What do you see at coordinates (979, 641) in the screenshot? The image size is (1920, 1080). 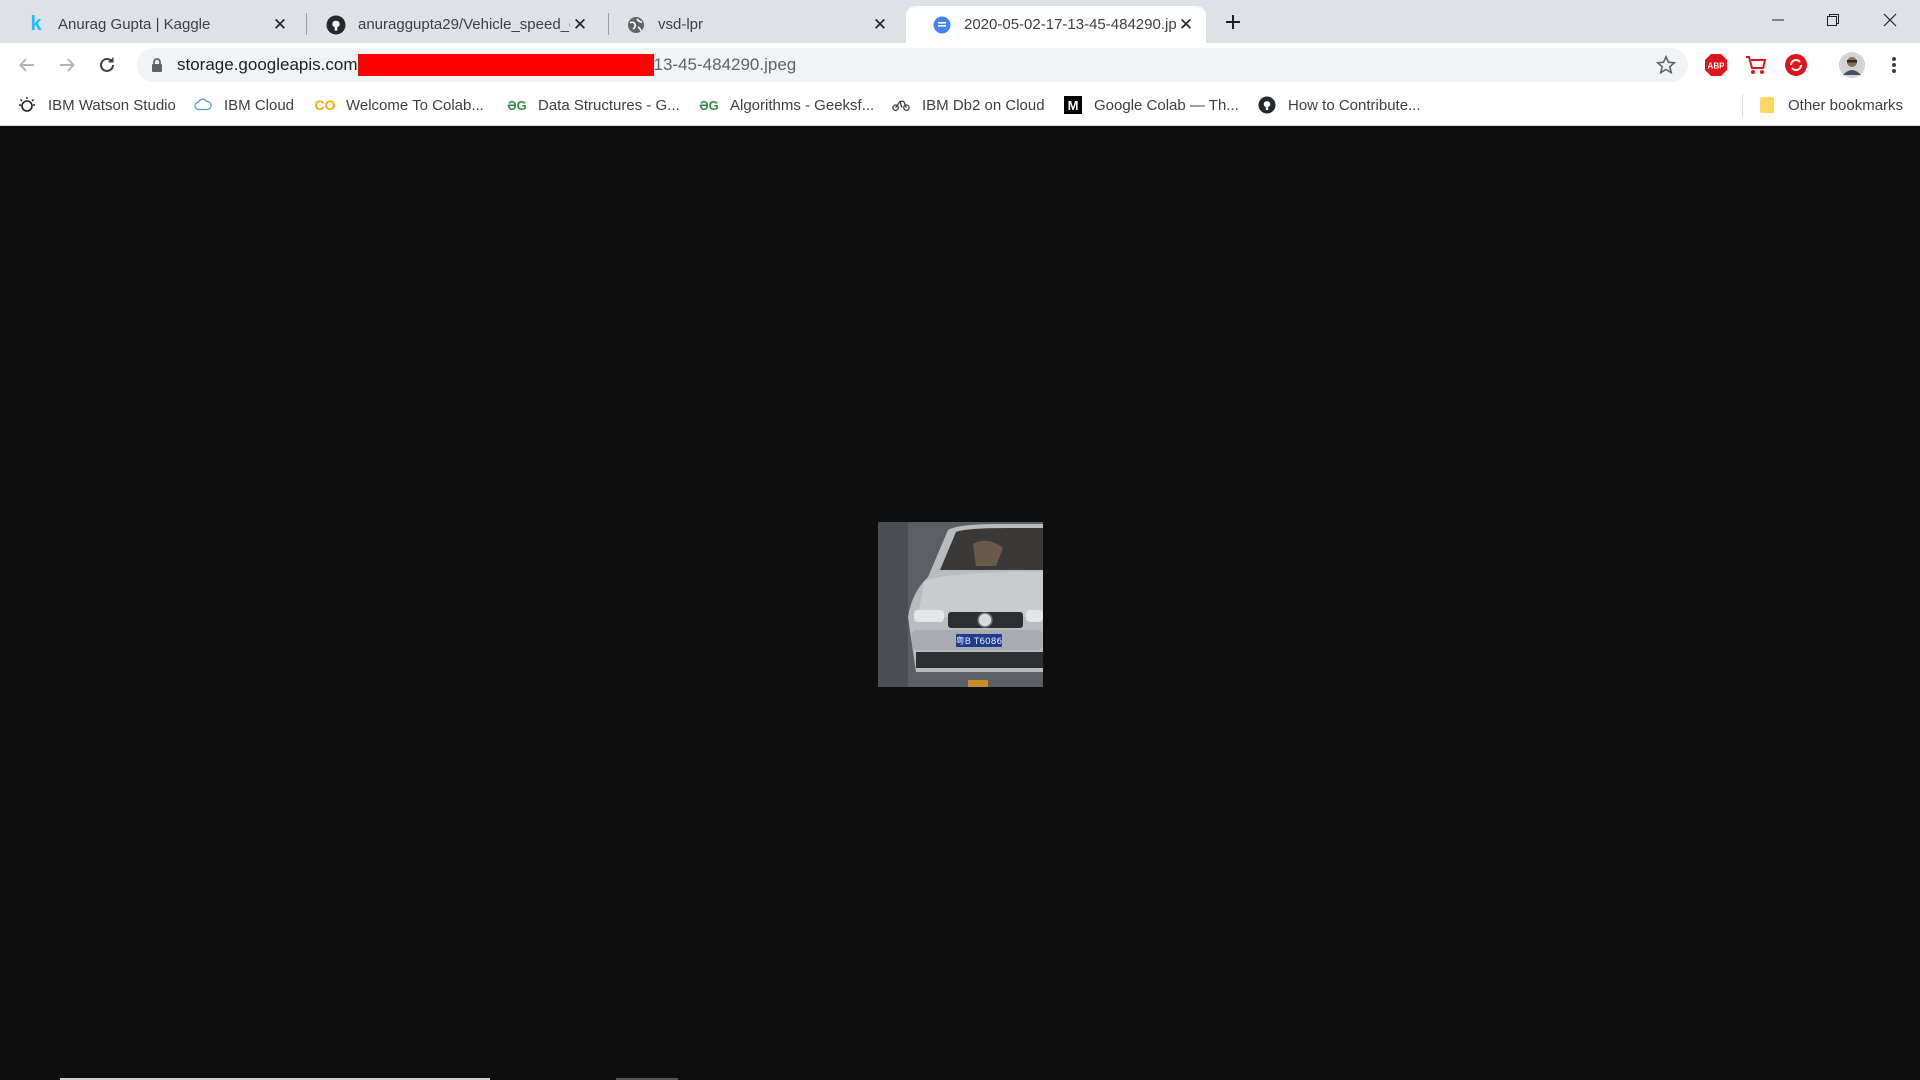 I see `license-plate-text: 粤B T6086` at bounding box center [979, 641].